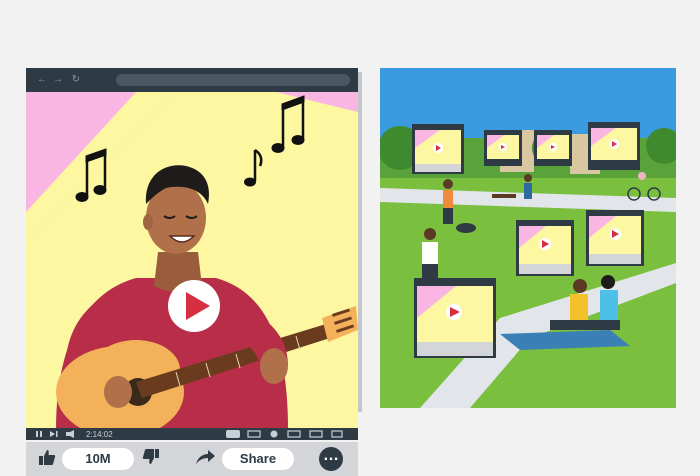 This screenshot has width=700, height=476. What do you see at coordinates (192, 434) in the screenshot?
I see `playback-controls` at bounding box center [192, 434].